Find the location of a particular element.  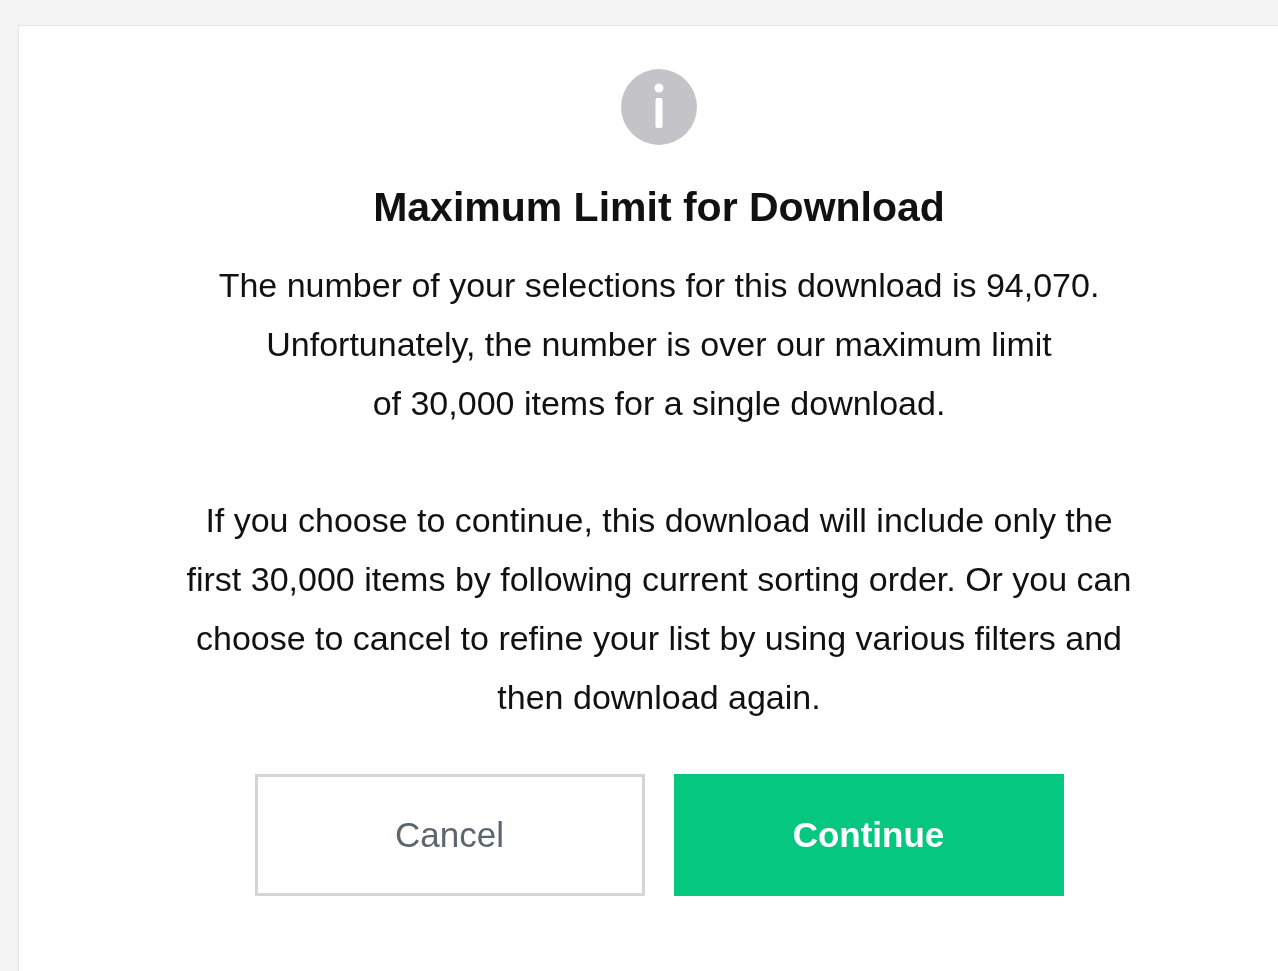

message-paragraph: The number of your selections for this download is 94,070. Unfortunately, the number is over our maximum limit of 30,000 items for a single download. is located at coordinates (659, 345).